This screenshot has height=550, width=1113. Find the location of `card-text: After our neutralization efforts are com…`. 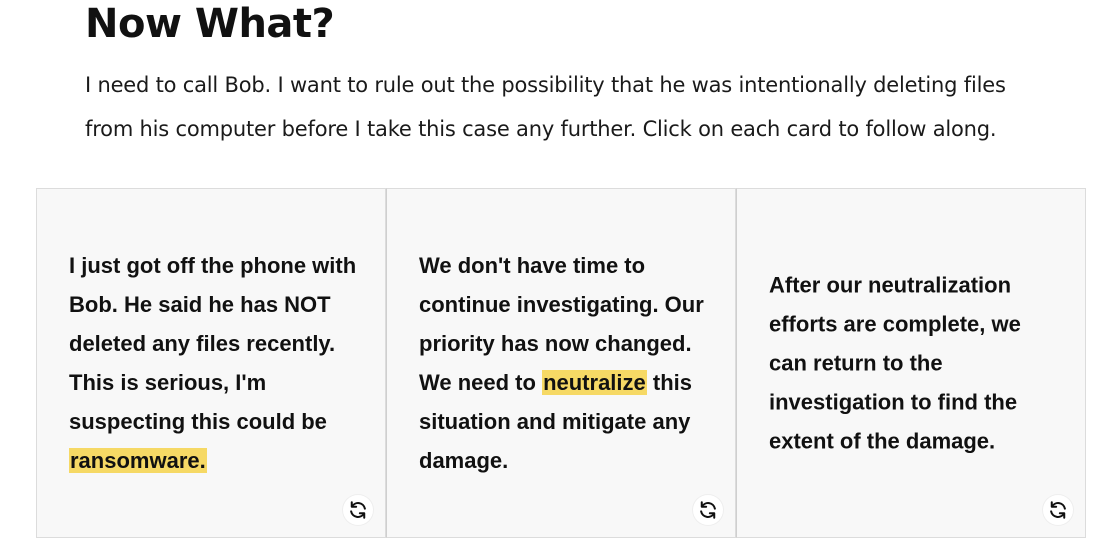

card-text: After our neutralization efforts are com… is located at coordinates (916, 363).